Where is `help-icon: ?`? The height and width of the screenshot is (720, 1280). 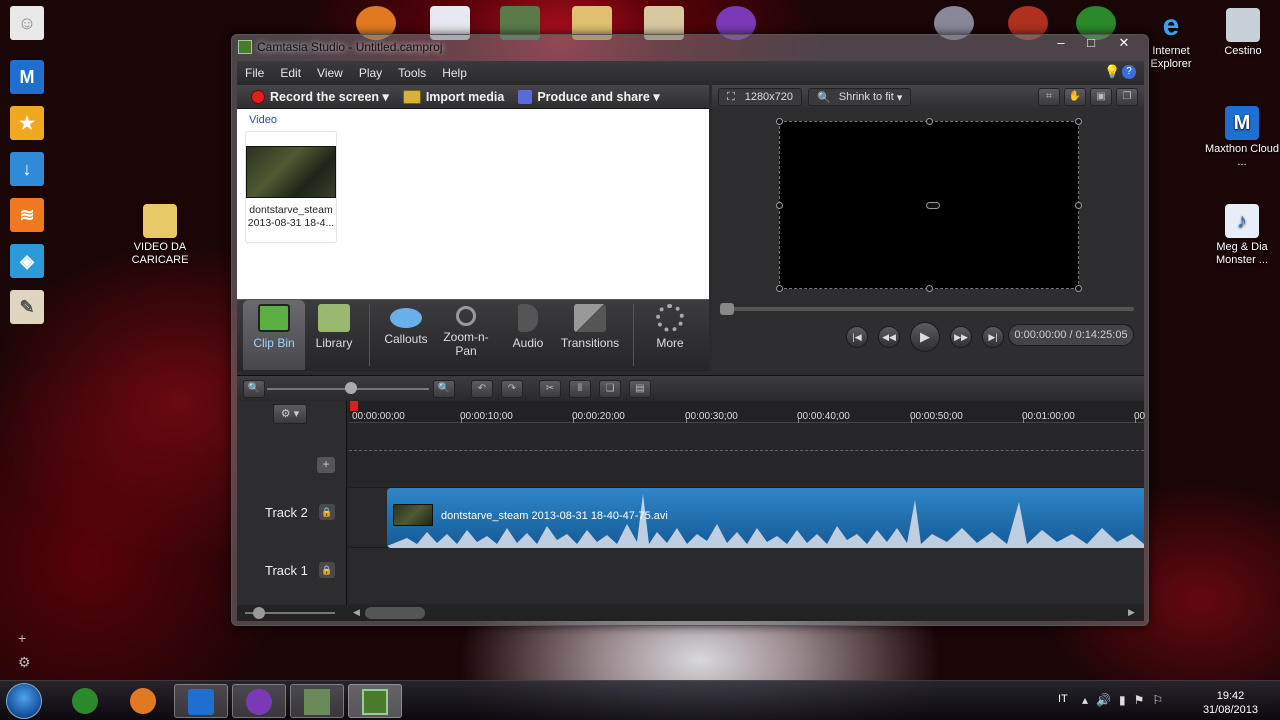 help-icon: ? is located at coordinates (1129, 72).